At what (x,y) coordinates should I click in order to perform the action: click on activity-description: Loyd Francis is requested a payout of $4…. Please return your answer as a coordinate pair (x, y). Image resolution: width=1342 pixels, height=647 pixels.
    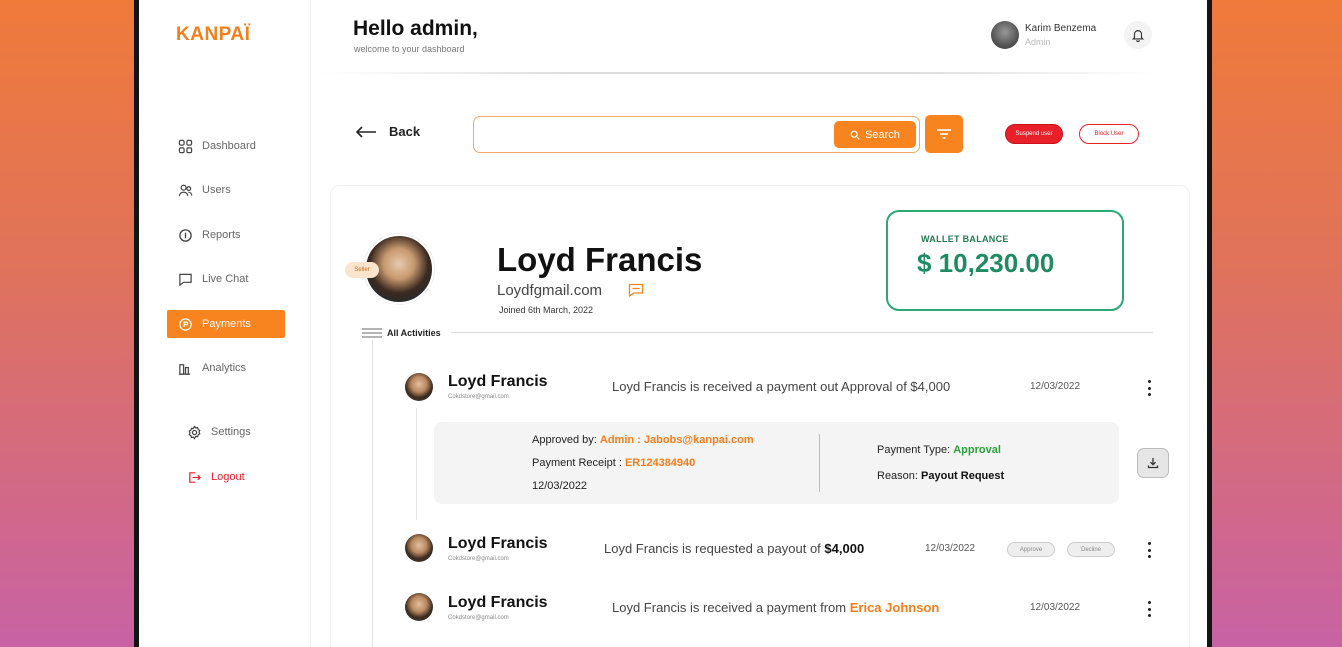
    Looking at the image, I should click on (734, 548).